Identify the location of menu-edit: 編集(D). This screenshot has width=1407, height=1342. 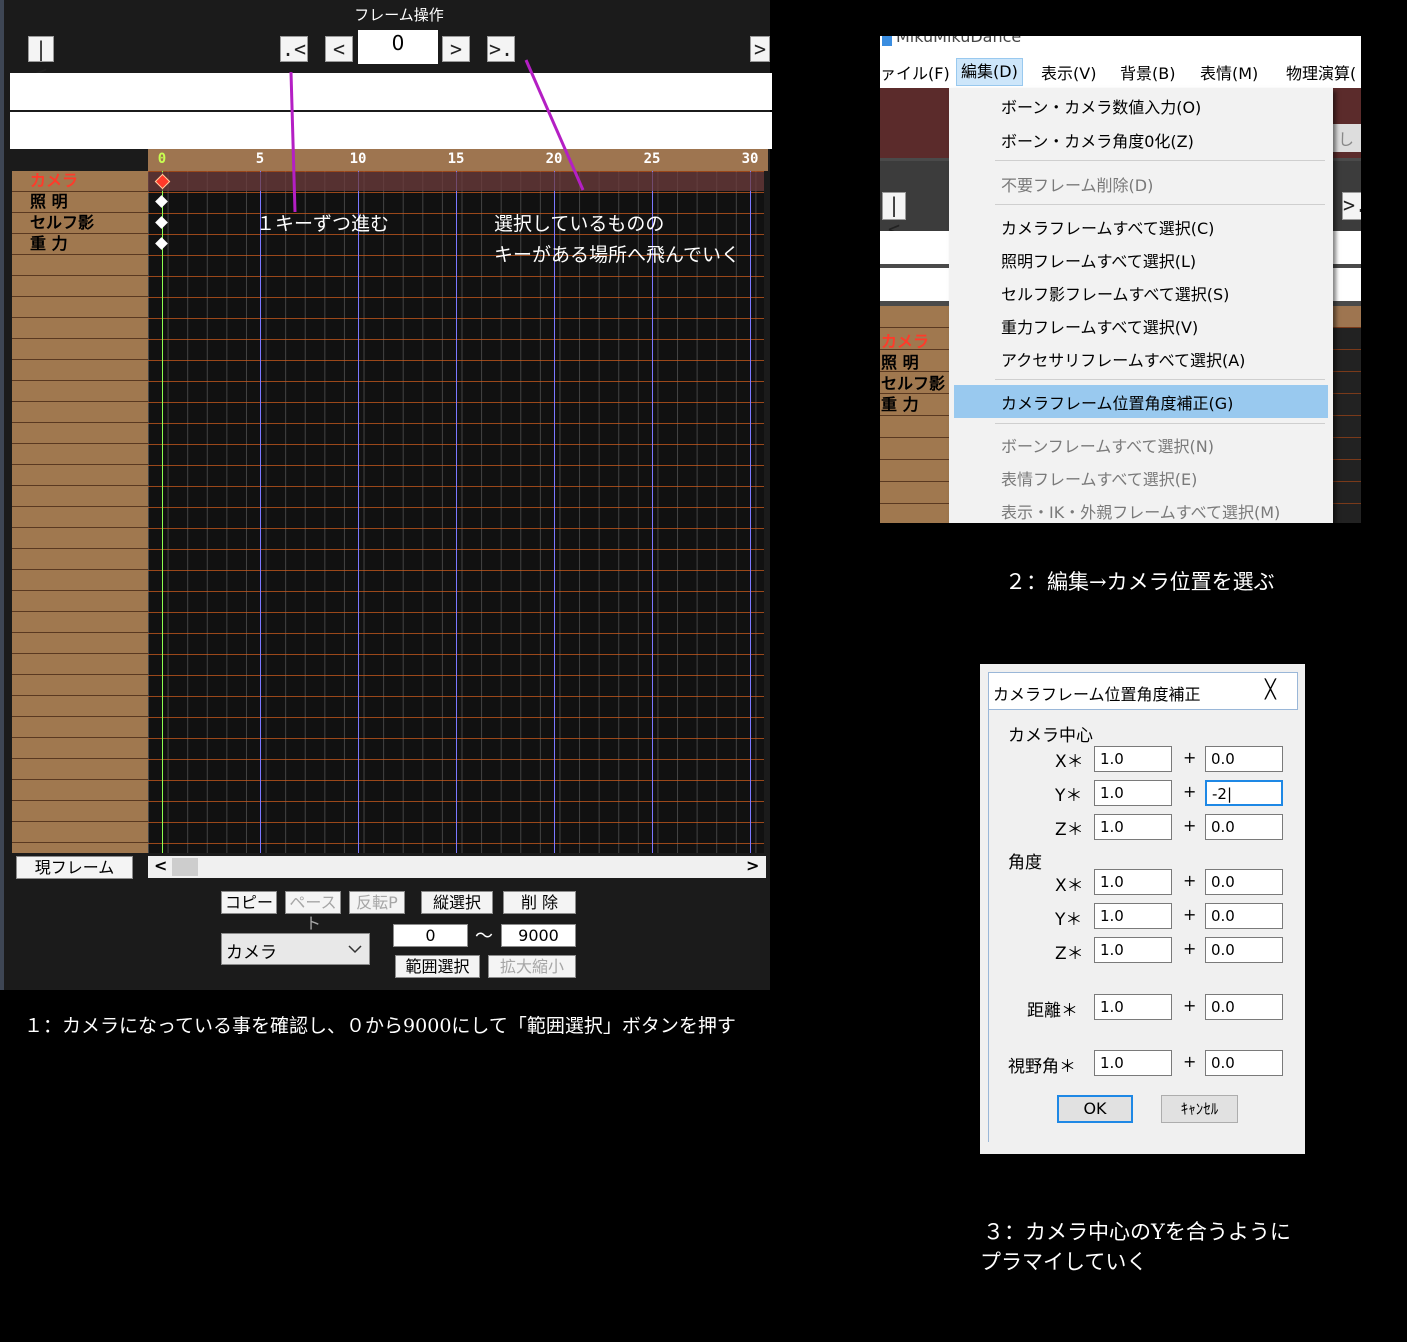
(989, 72).